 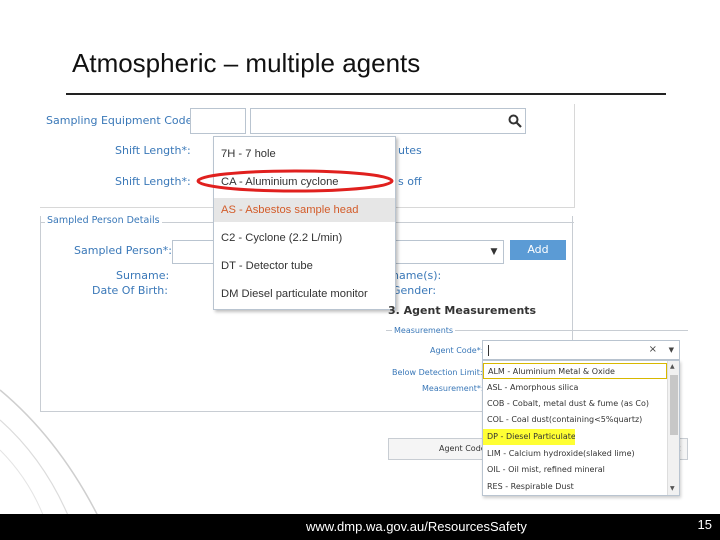 What do you see at coordinates (130, 290) in the screenshot?
I see `date-of-birth-label: Date Of Birth:` at bounding box center [130, 290].